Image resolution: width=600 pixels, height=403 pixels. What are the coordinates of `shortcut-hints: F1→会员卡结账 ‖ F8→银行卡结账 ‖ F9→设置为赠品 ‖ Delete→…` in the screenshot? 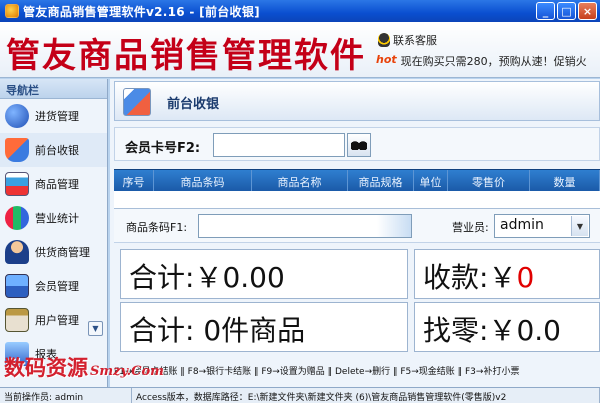 It's located at (355, 370).